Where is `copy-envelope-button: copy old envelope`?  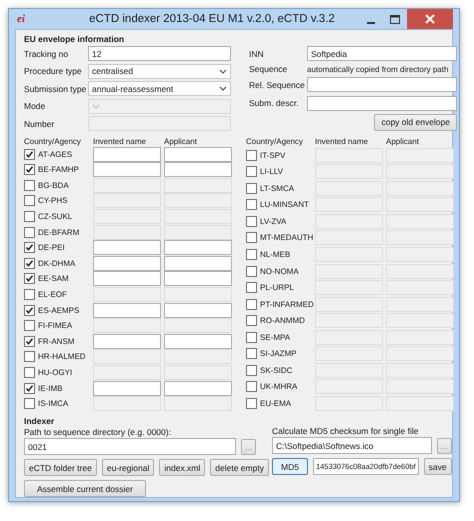 copy-envelope-button: copy old envelope is located at coordinates (415, 122).